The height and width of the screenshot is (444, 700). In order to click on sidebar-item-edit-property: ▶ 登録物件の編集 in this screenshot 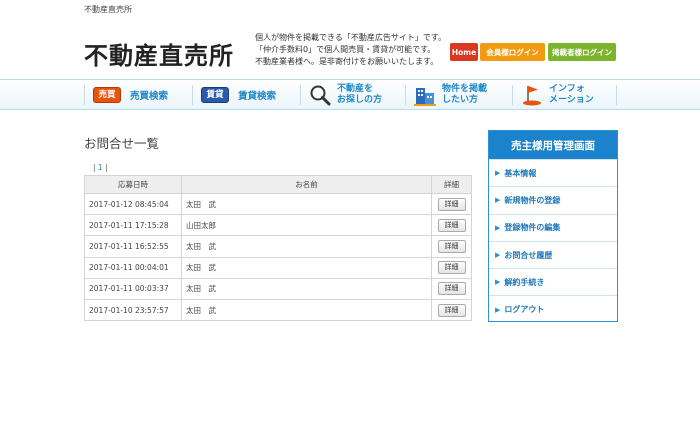, I will do `click(553, 227)`.